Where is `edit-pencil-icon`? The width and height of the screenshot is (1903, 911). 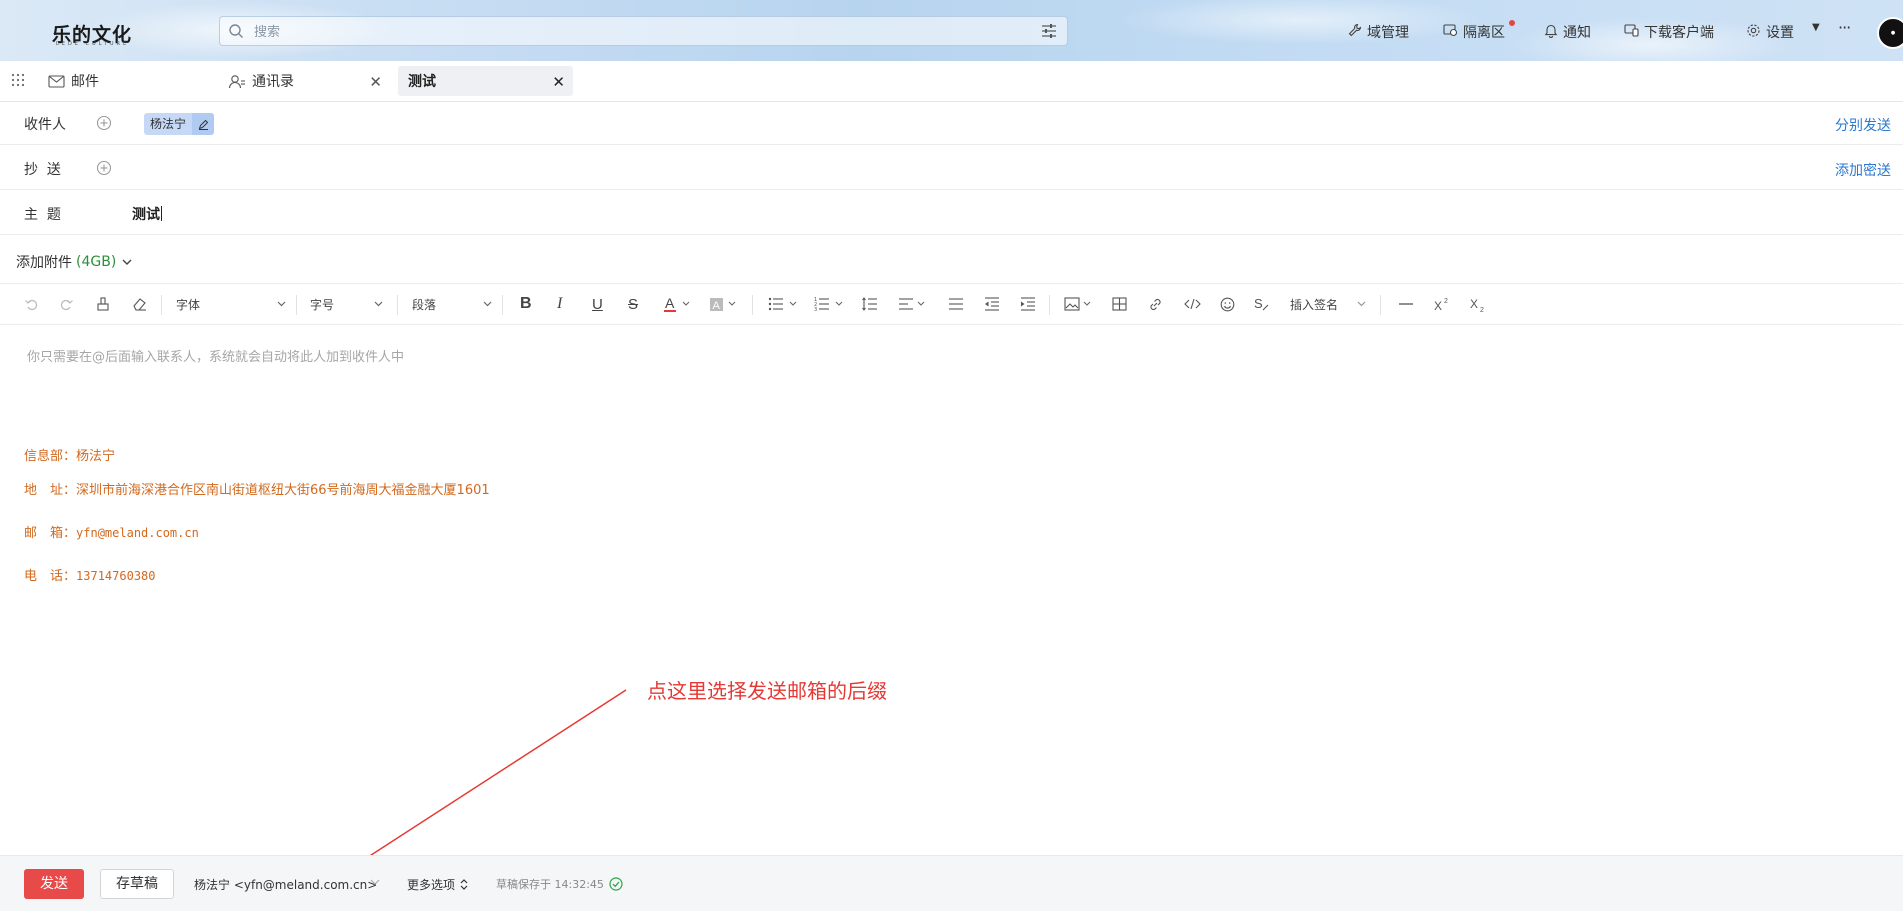 edit-pencil-icon is located at coordinates (203, 124).